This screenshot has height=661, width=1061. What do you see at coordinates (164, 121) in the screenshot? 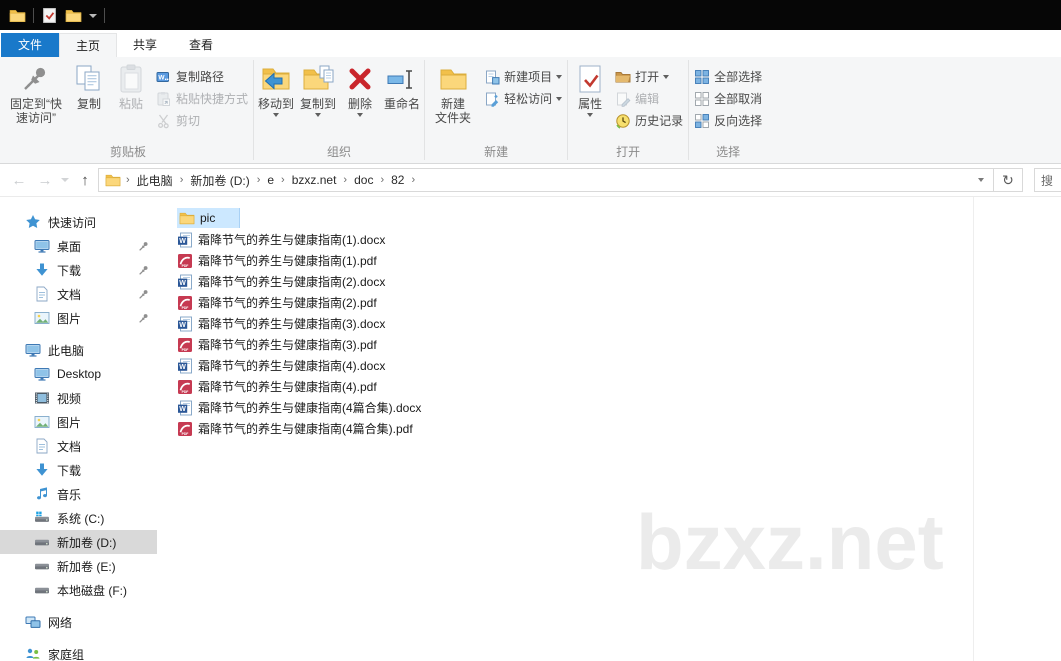
I see `scissors-icon` at bounding box center [164, 121].